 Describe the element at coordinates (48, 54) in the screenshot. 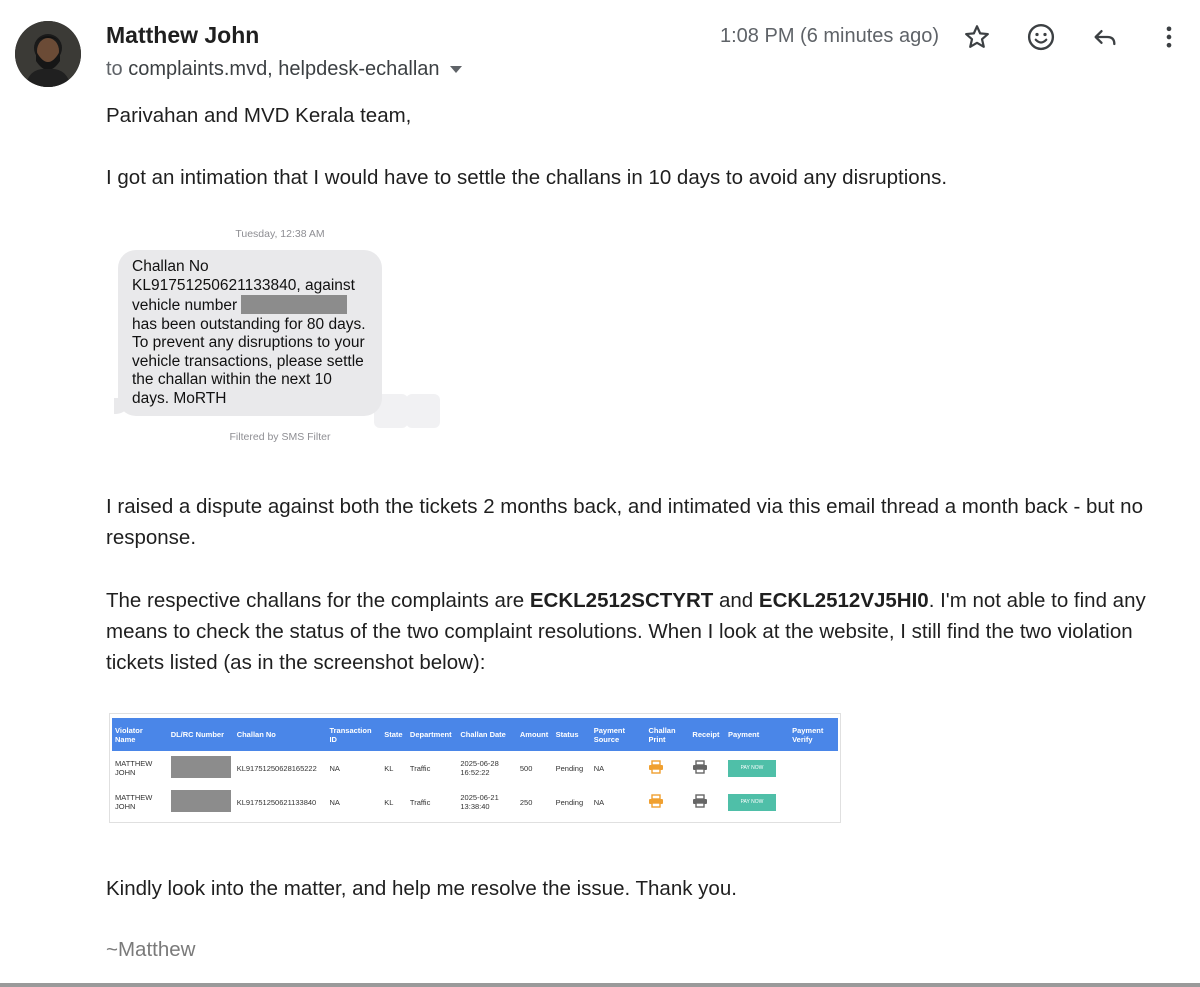

I see `avatar` at that location.